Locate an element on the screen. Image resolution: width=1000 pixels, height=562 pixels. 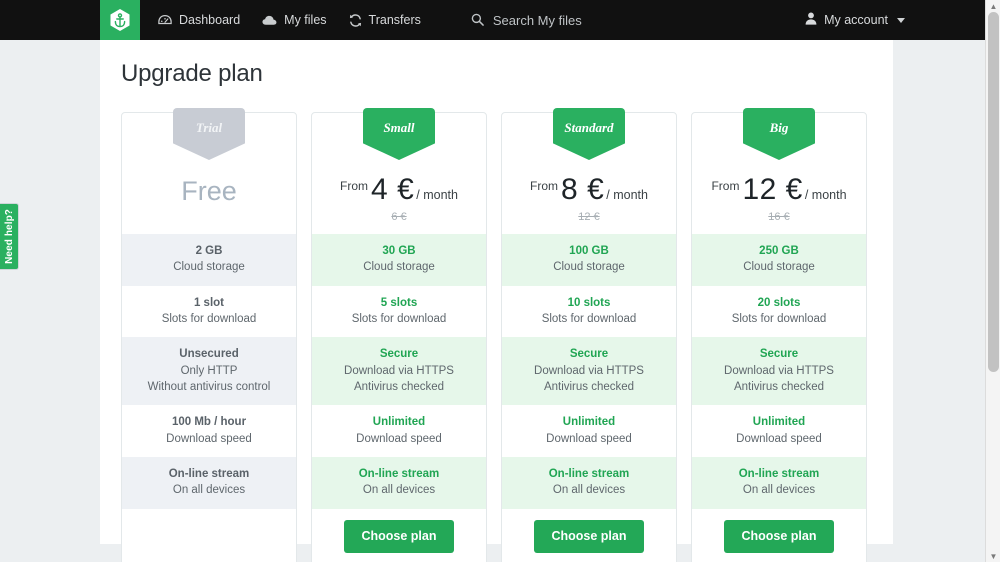
price-line: From 8 € / month is located at coordinates (589, 190).